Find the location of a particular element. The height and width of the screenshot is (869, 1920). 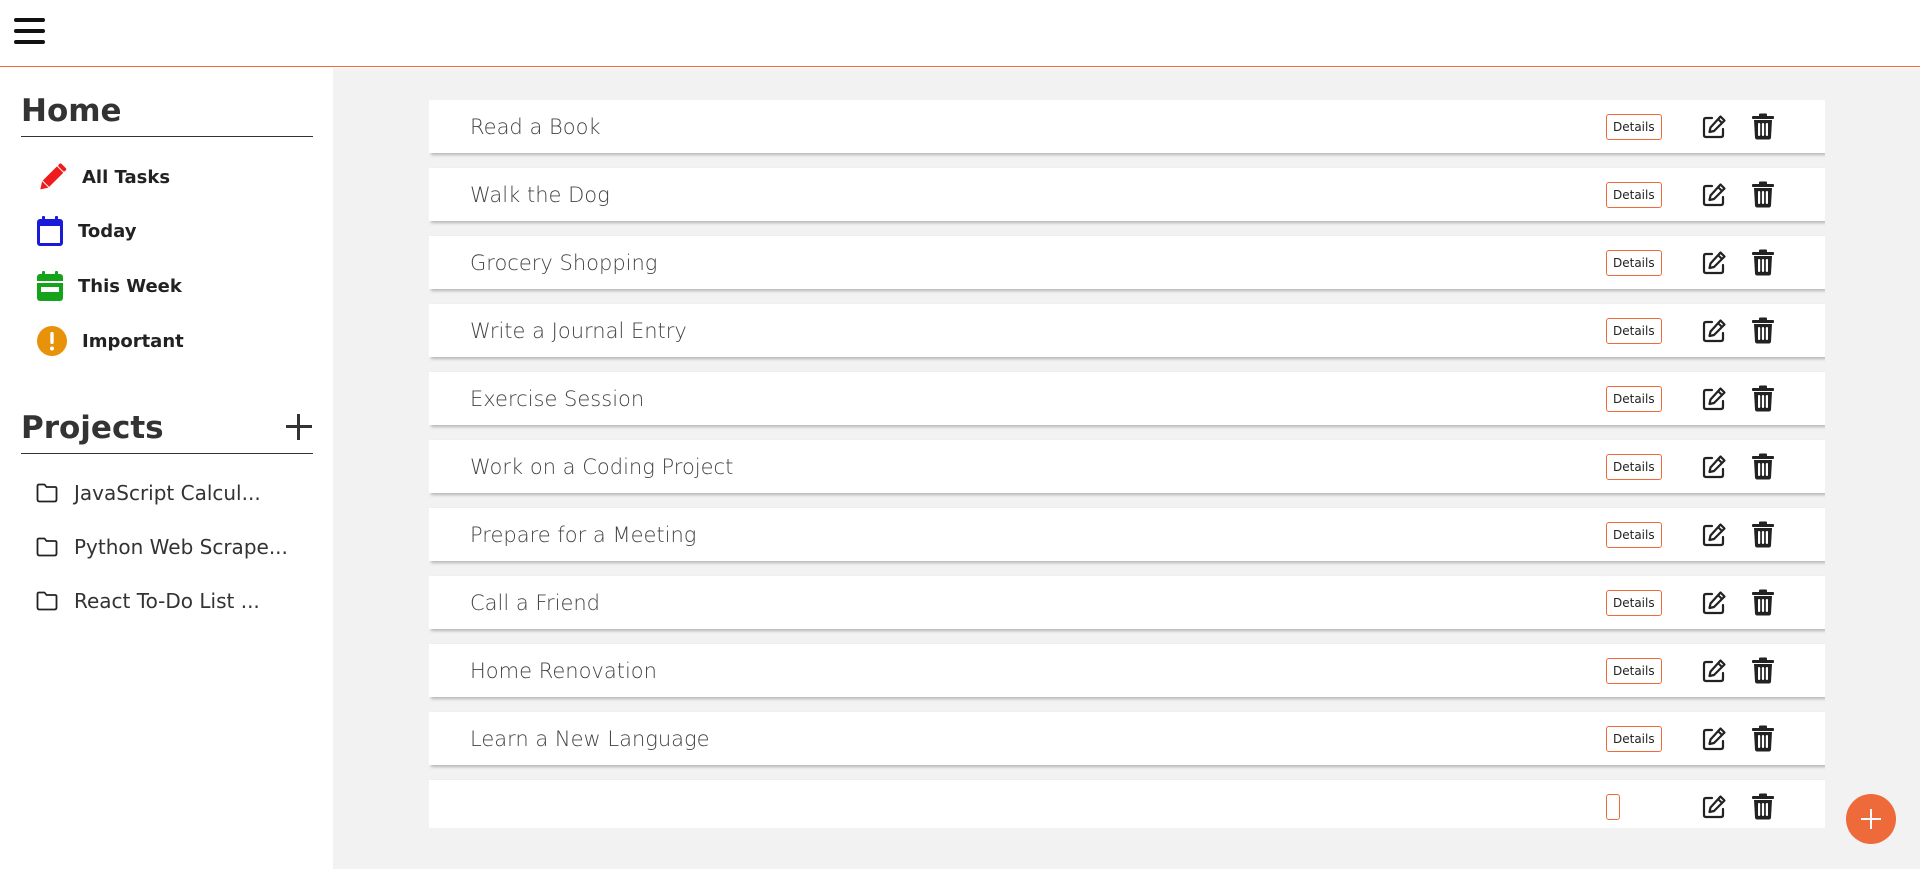

projects-heading-label: Projects is located at coordinates (92, 428).